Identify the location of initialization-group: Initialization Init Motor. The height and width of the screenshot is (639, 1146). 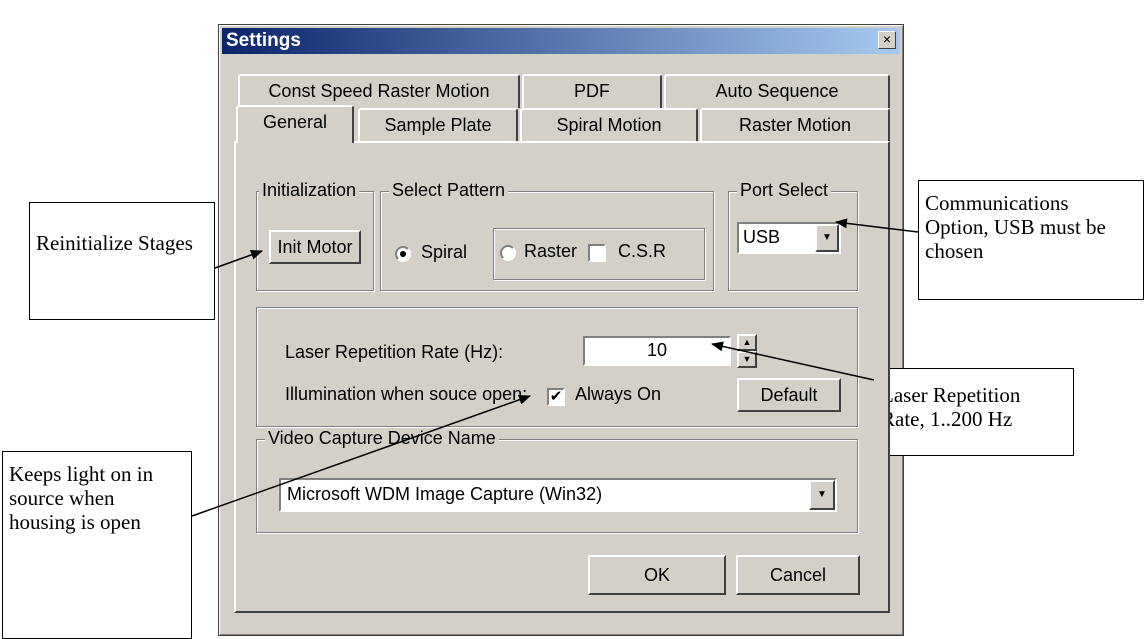
(315, 235).